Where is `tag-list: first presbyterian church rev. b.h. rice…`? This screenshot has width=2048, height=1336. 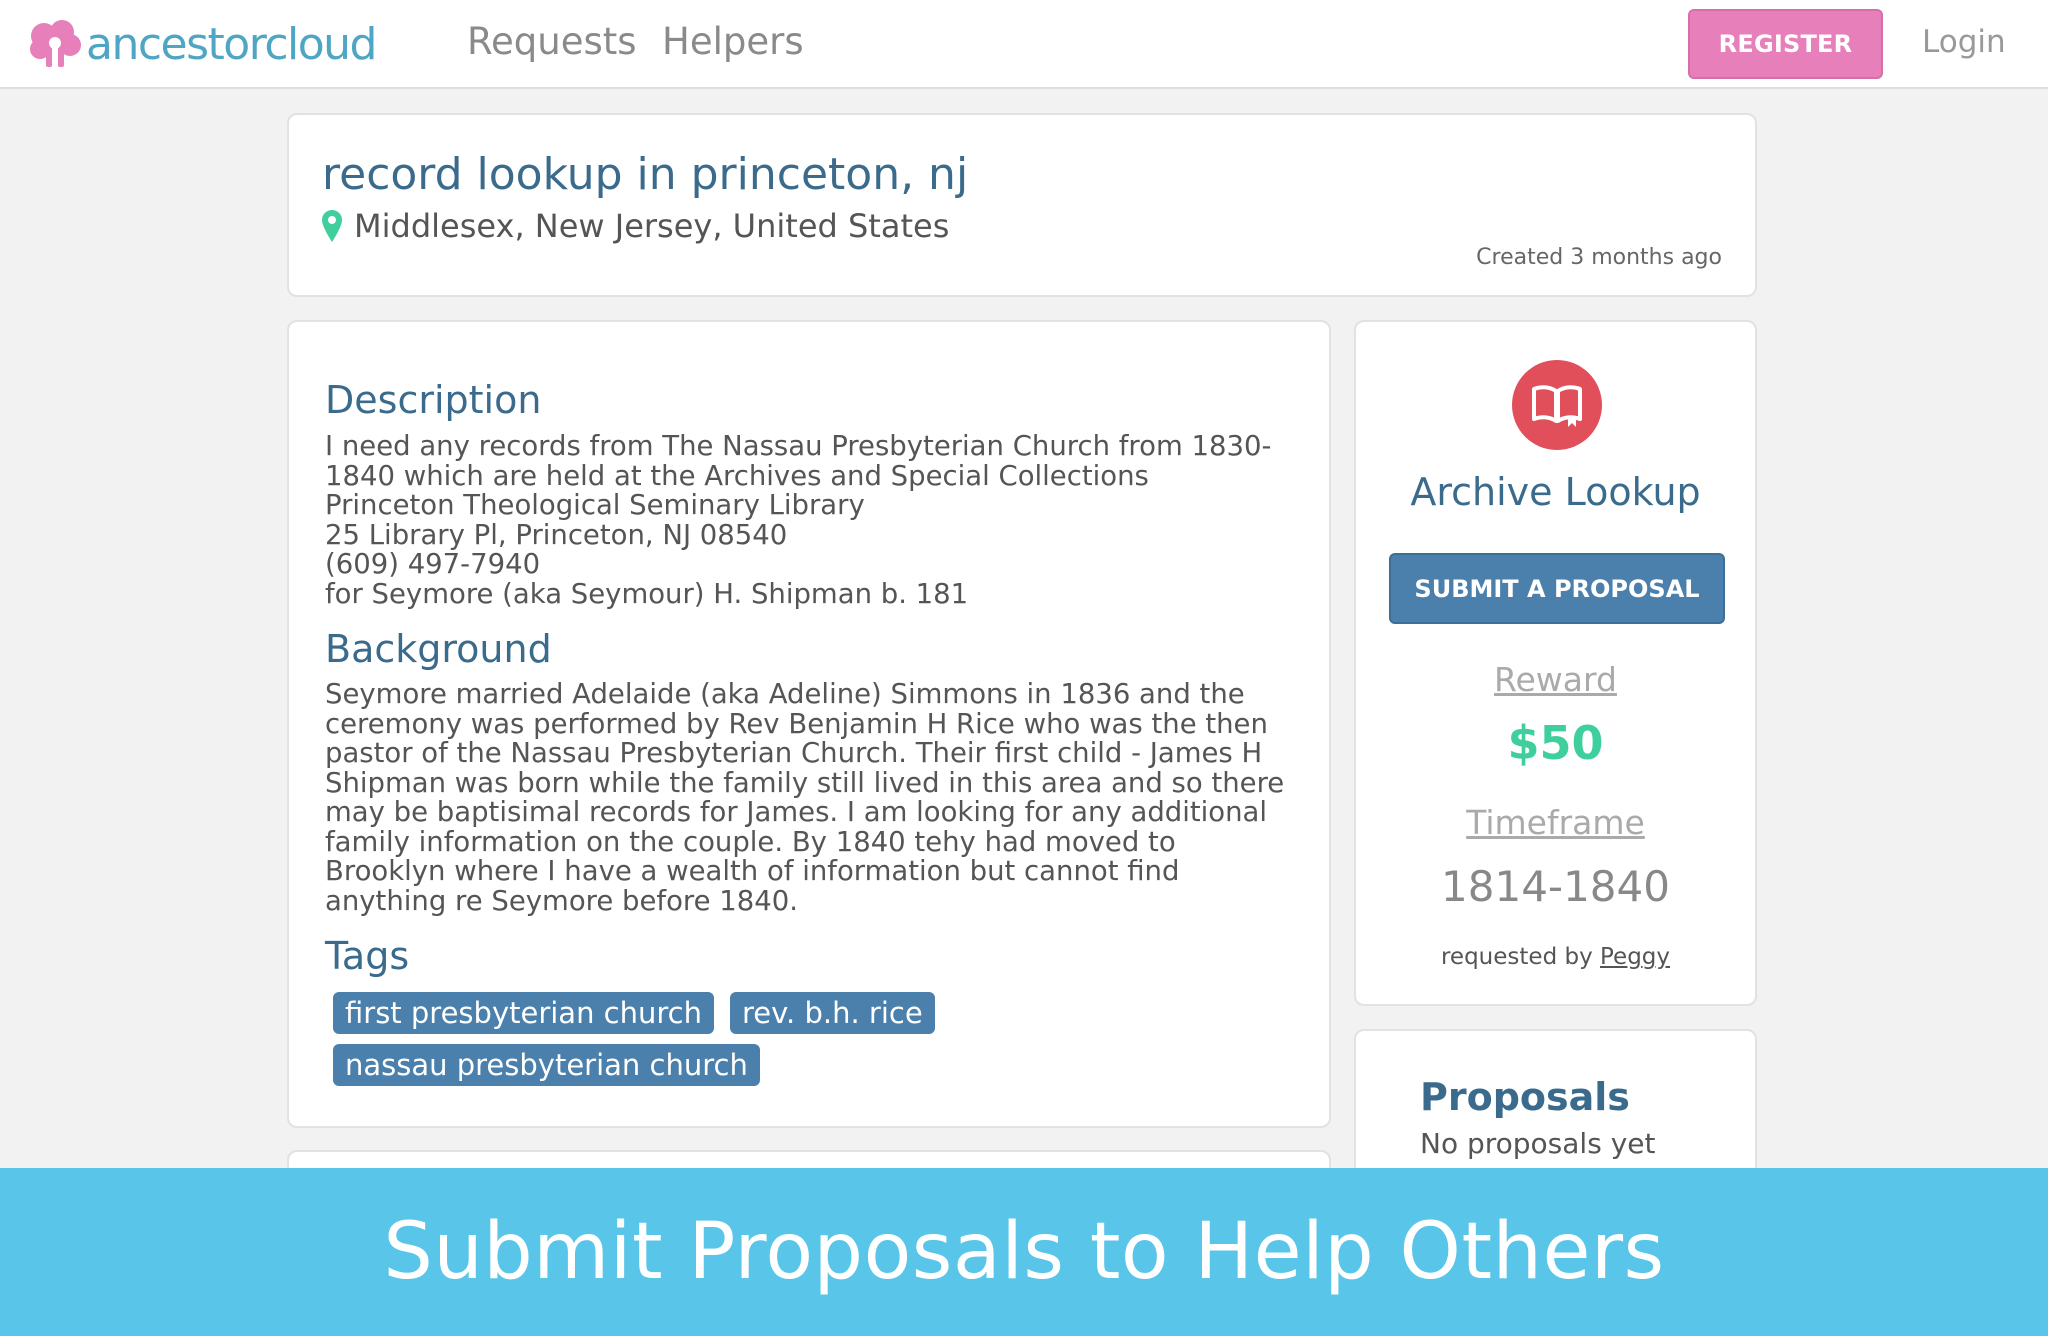
tag-list: first presbyterian church rev. b.h. rice… is located at coordinates (693, 1039).